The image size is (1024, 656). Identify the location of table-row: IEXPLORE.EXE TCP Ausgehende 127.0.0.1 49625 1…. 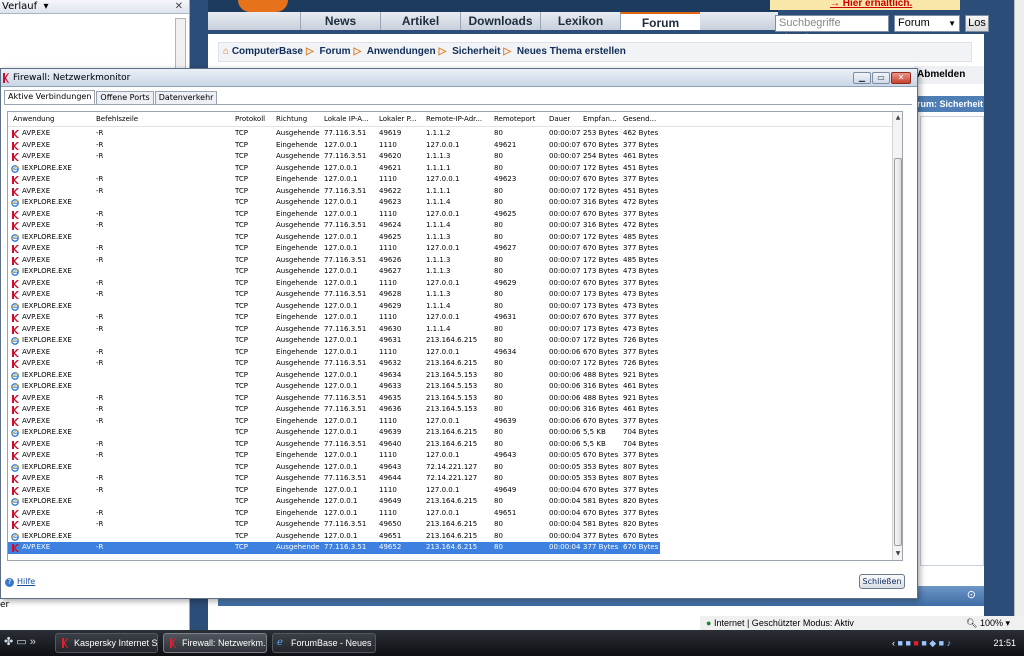
(450, 238).